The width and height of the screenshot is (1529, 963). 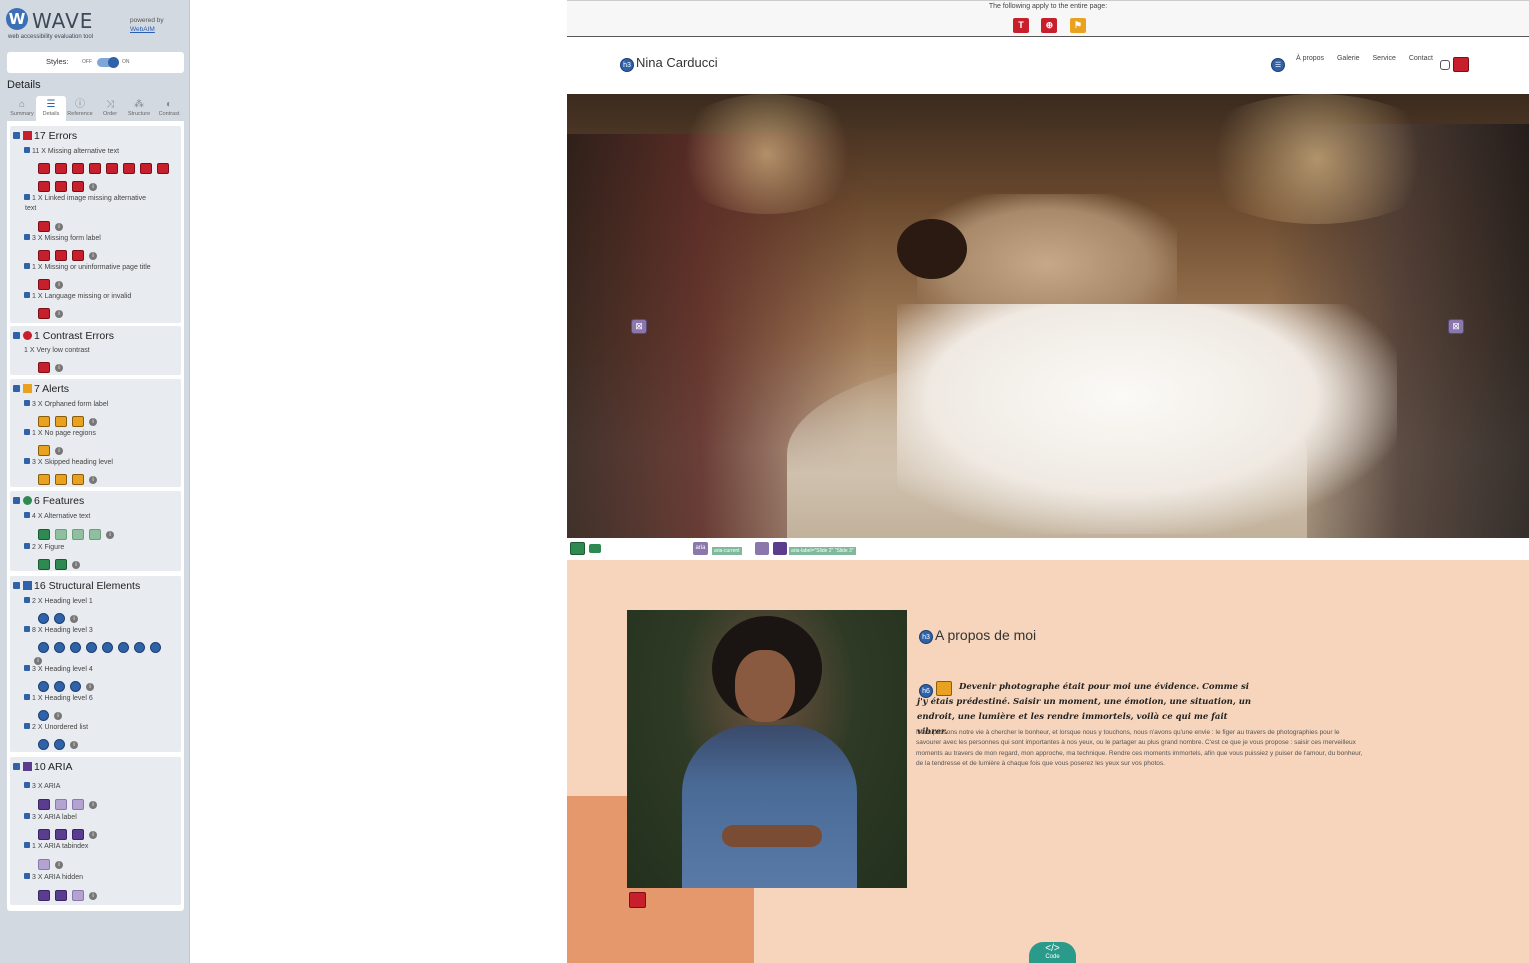 What do you see at coordinates (27, 461) in the screenshot?
I see `skipped-heading-checkbox` at bounding box center [27, 461].